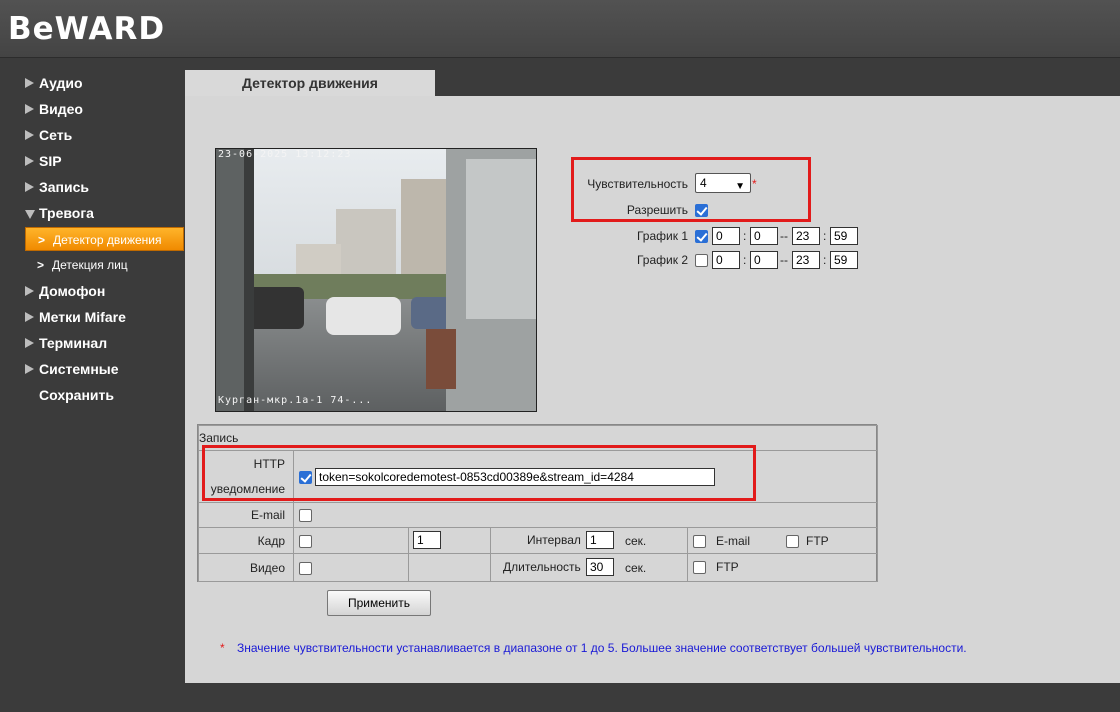 Image resolution: width=1120 pixels, height=712 pixels. What do you see at coordinates (699, 541) in the screenshot?
I see `frame-email-checkbox` at bounding box center [699, 541].